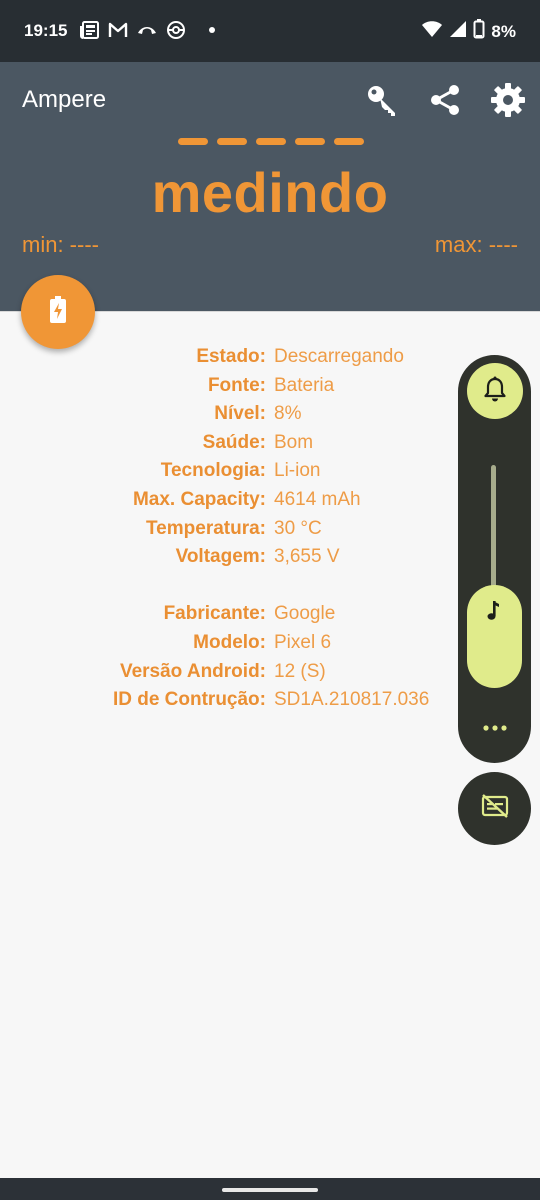  What do you see at coordinates (494, 636) in the screenshot?
I see `media-volume-slider` at bounding box center [494, 636].